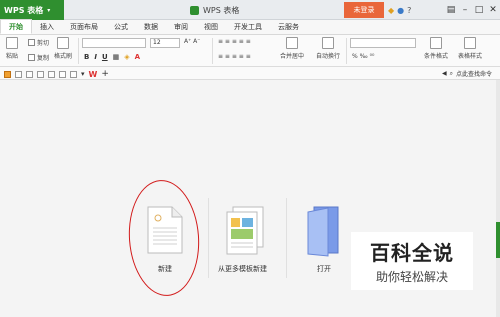 The width and height of the screenshot is (500, 317). What do you see at coordinates (364, 10) in the screenshot?
I see `login-button: 未登录` at bounding box center [364, 10].